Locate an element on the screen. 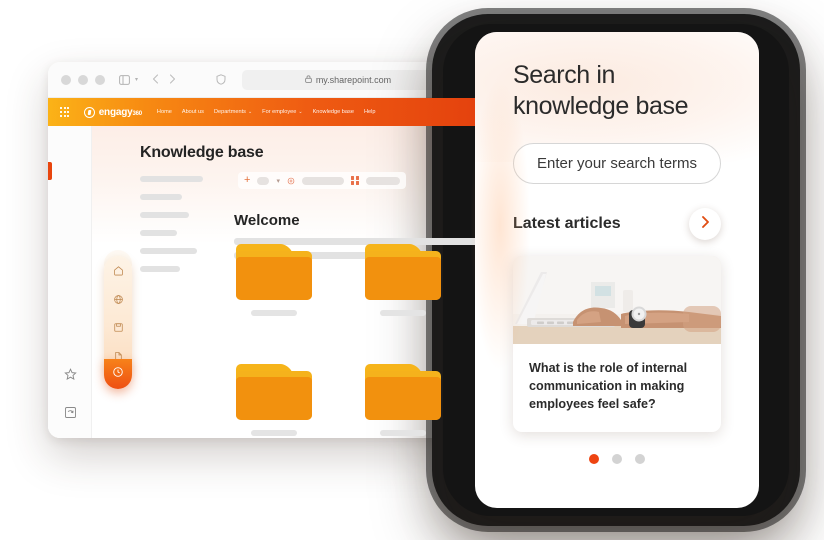  left-nav-skeleton is located at coordinates (171, 224).